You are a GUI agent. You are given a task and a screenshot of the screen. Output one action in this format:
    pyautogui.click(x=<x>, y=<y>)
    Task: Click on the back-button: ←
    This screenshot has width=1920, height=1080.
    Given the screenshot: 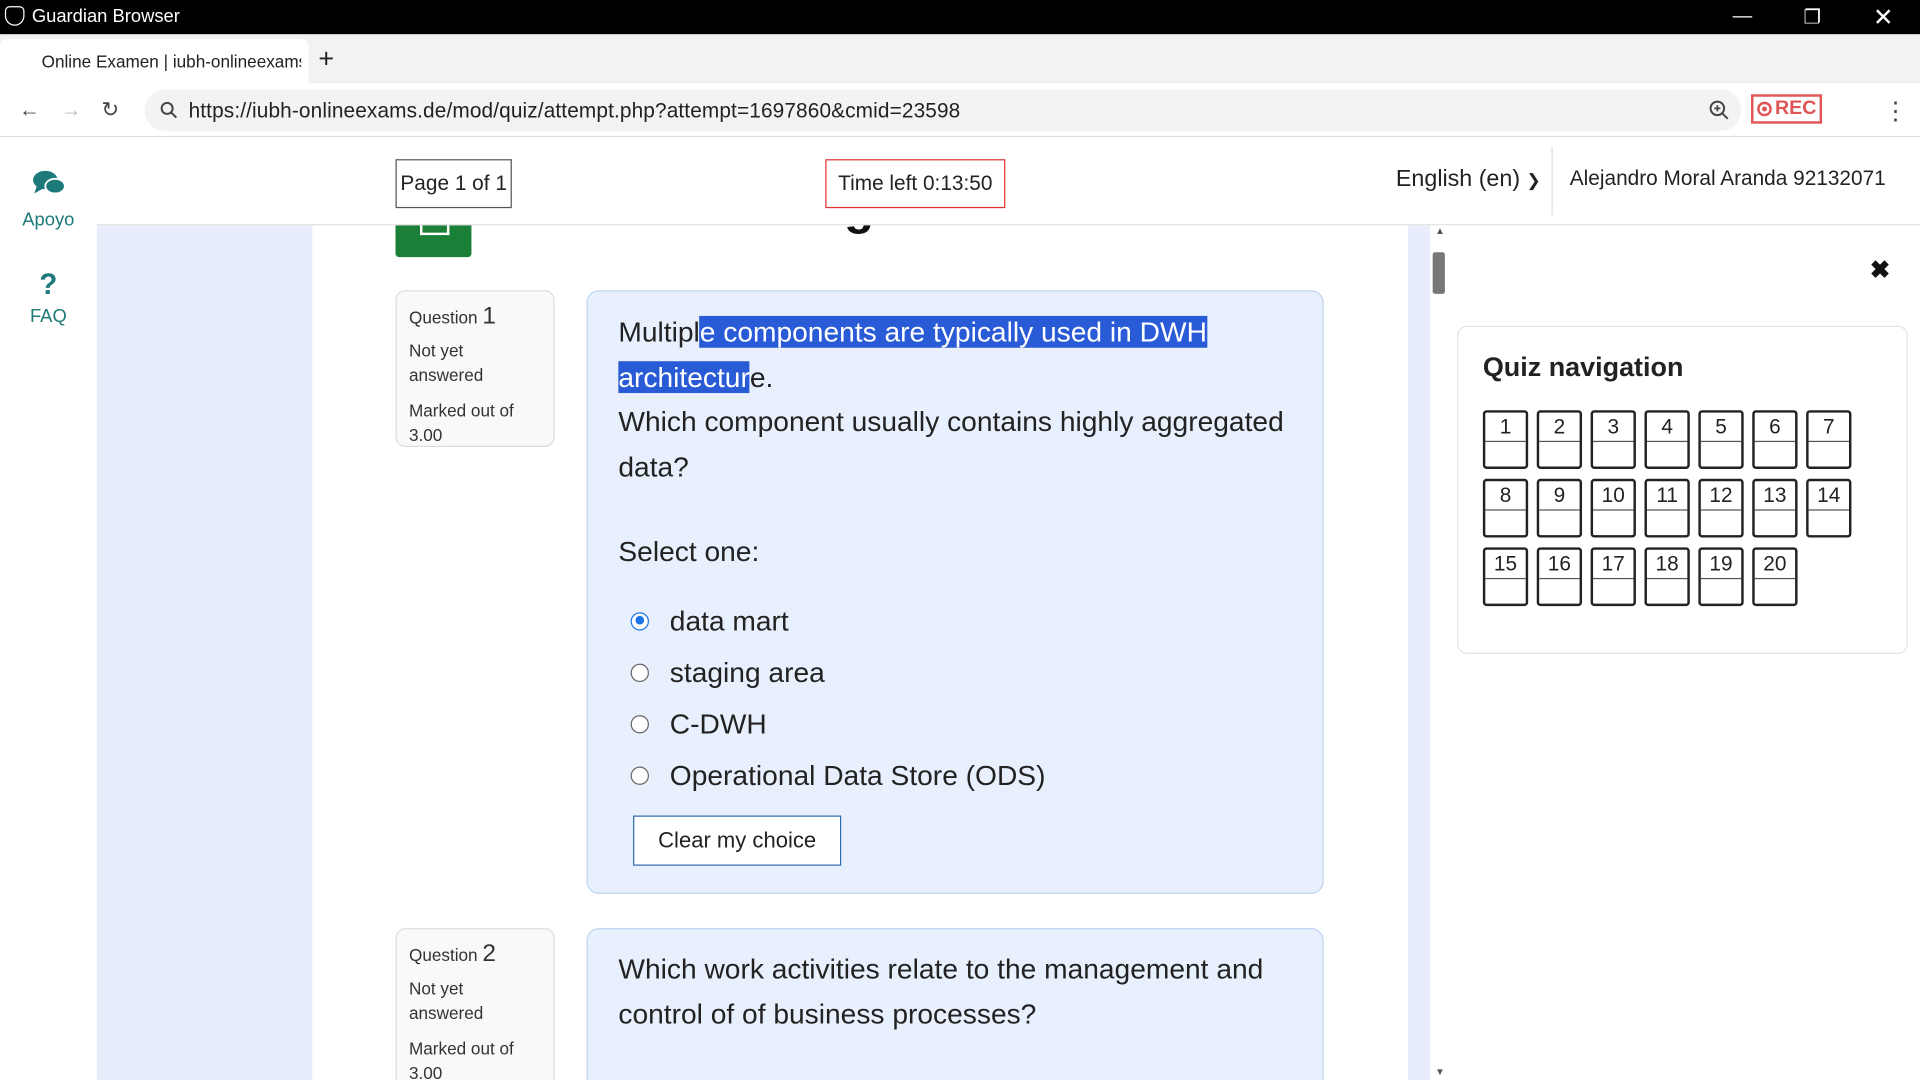 What is the action you would take?
    pyautogui.click(x=29, y=110)
    